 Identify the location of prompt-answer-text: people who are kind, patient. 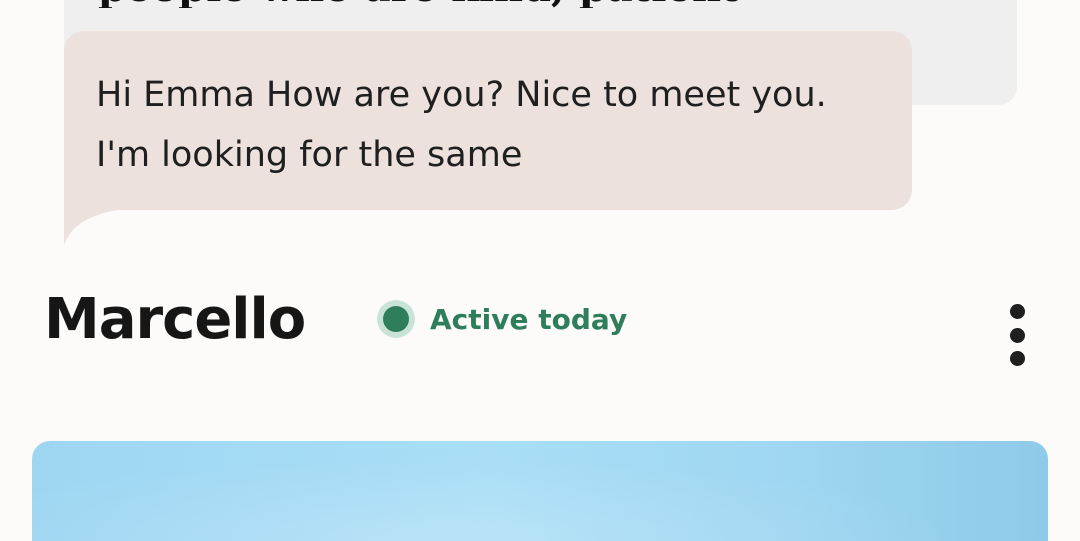
(419, 4).